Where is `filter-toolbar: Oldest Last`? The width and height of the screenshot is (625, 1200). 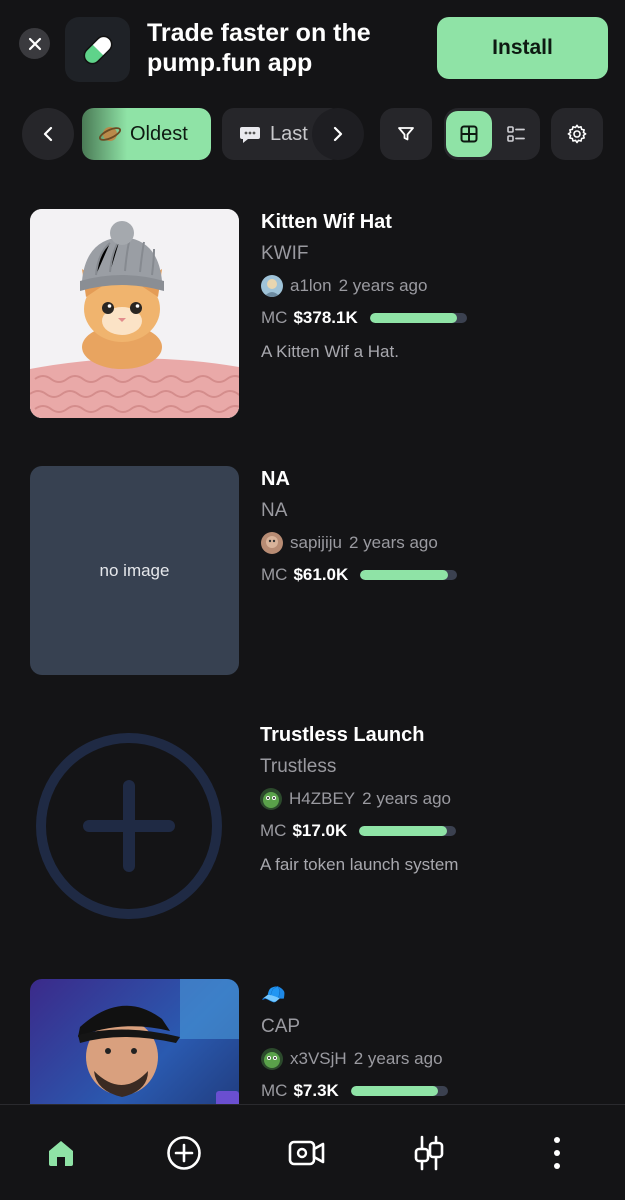 filter-toolbar: Oldest Last is located at coordinates (312, 134).